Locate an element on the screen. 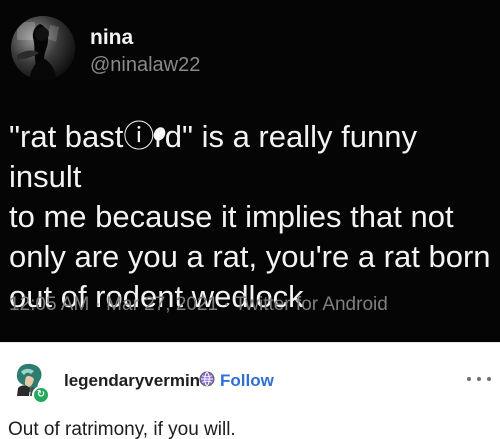 This screenshot has height=439, width=500. tweet-source: Twitter for Android is located at coordinates (311, 304).